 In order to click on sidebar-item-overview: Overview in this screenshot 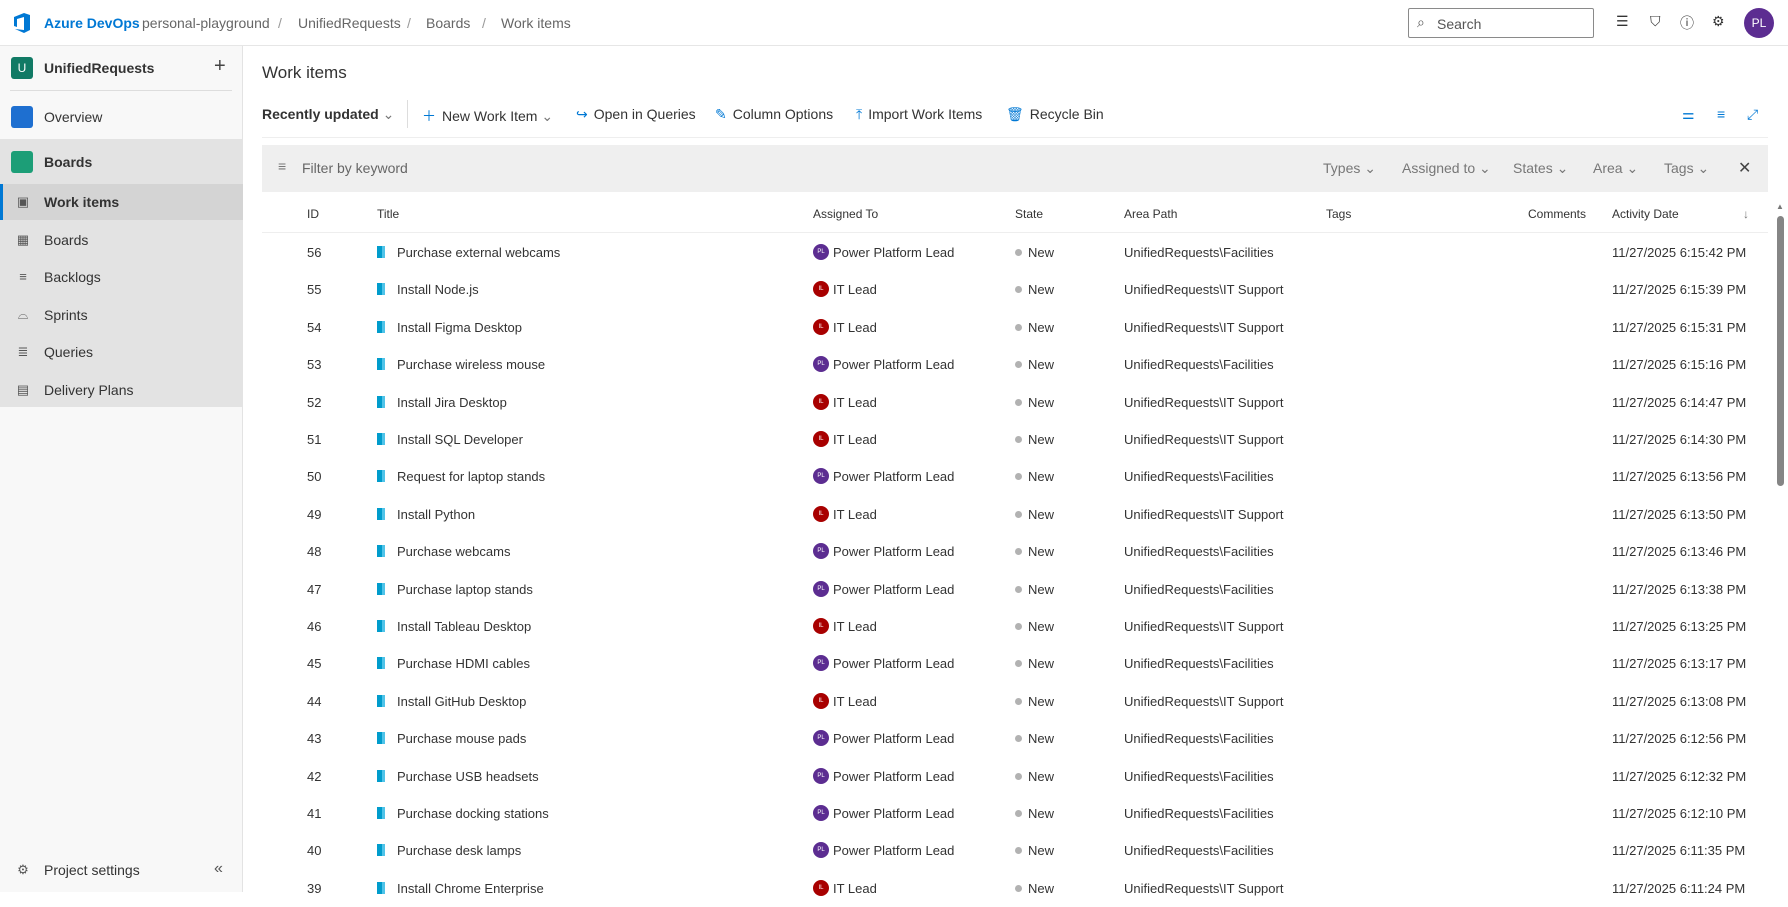, I will do `click(121, 117)`.